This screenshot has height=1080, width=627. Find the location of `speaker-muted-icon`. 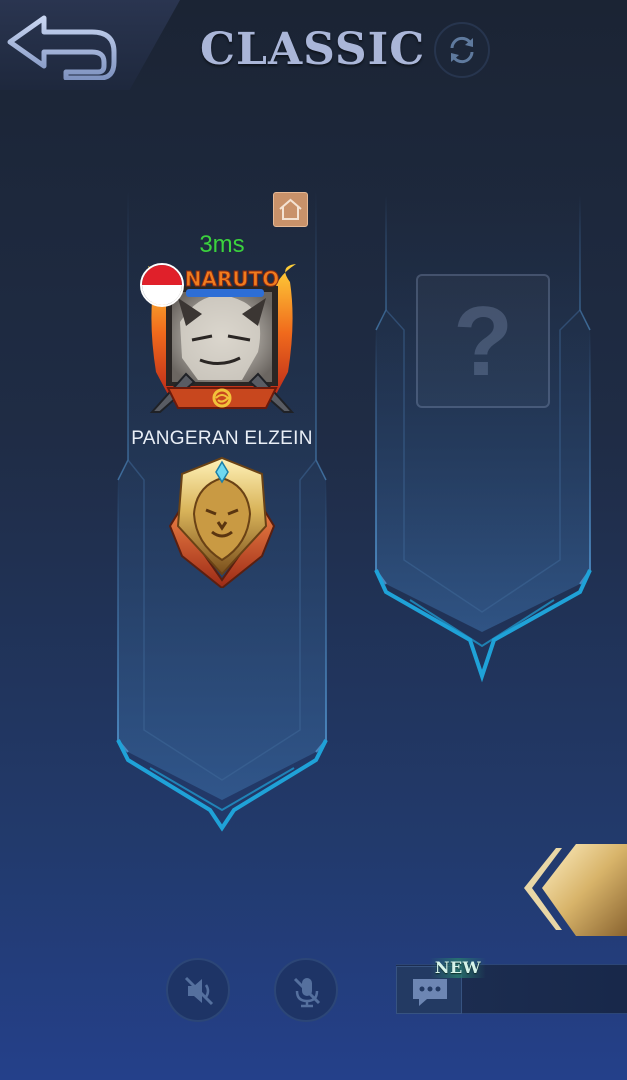

speaker-muted-icon is located at coordinates (199, 991).